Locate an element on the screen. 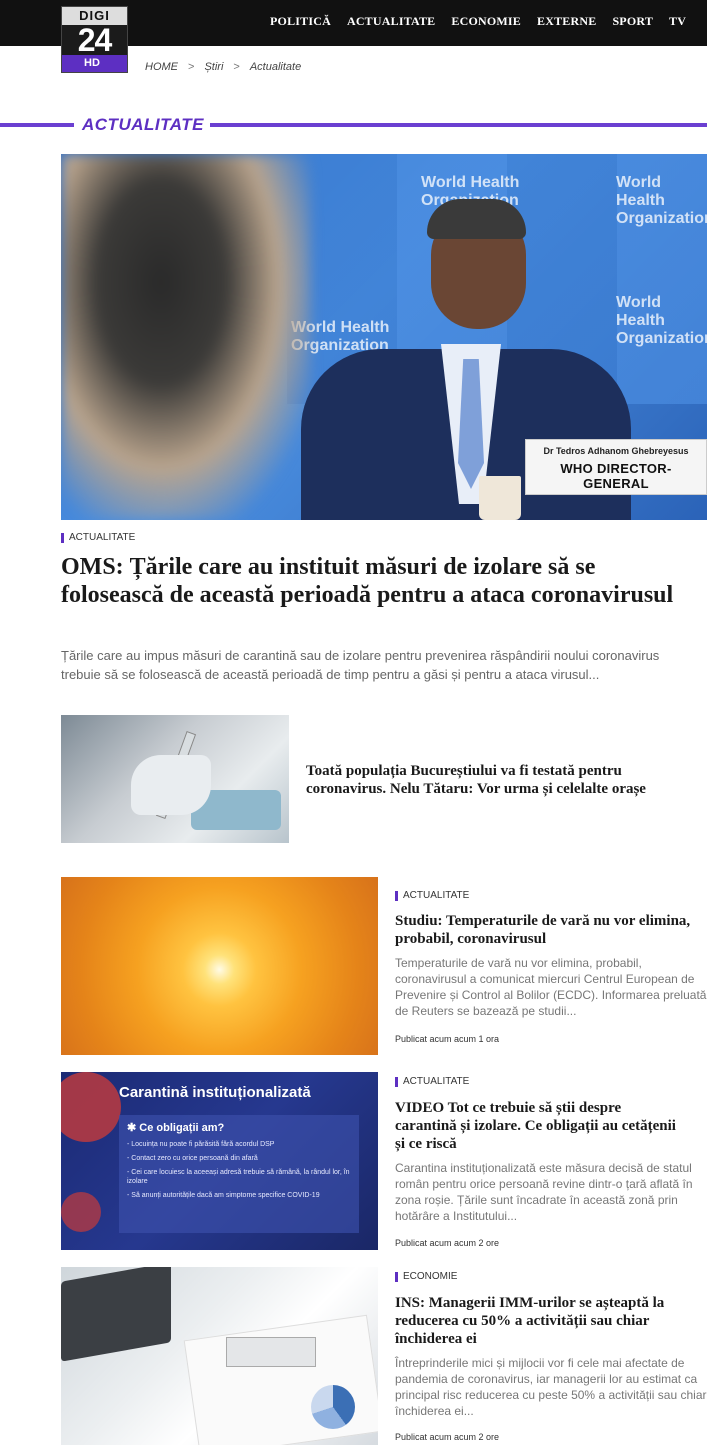  nav-sport: SPORT is located at coordinates (632, 21).